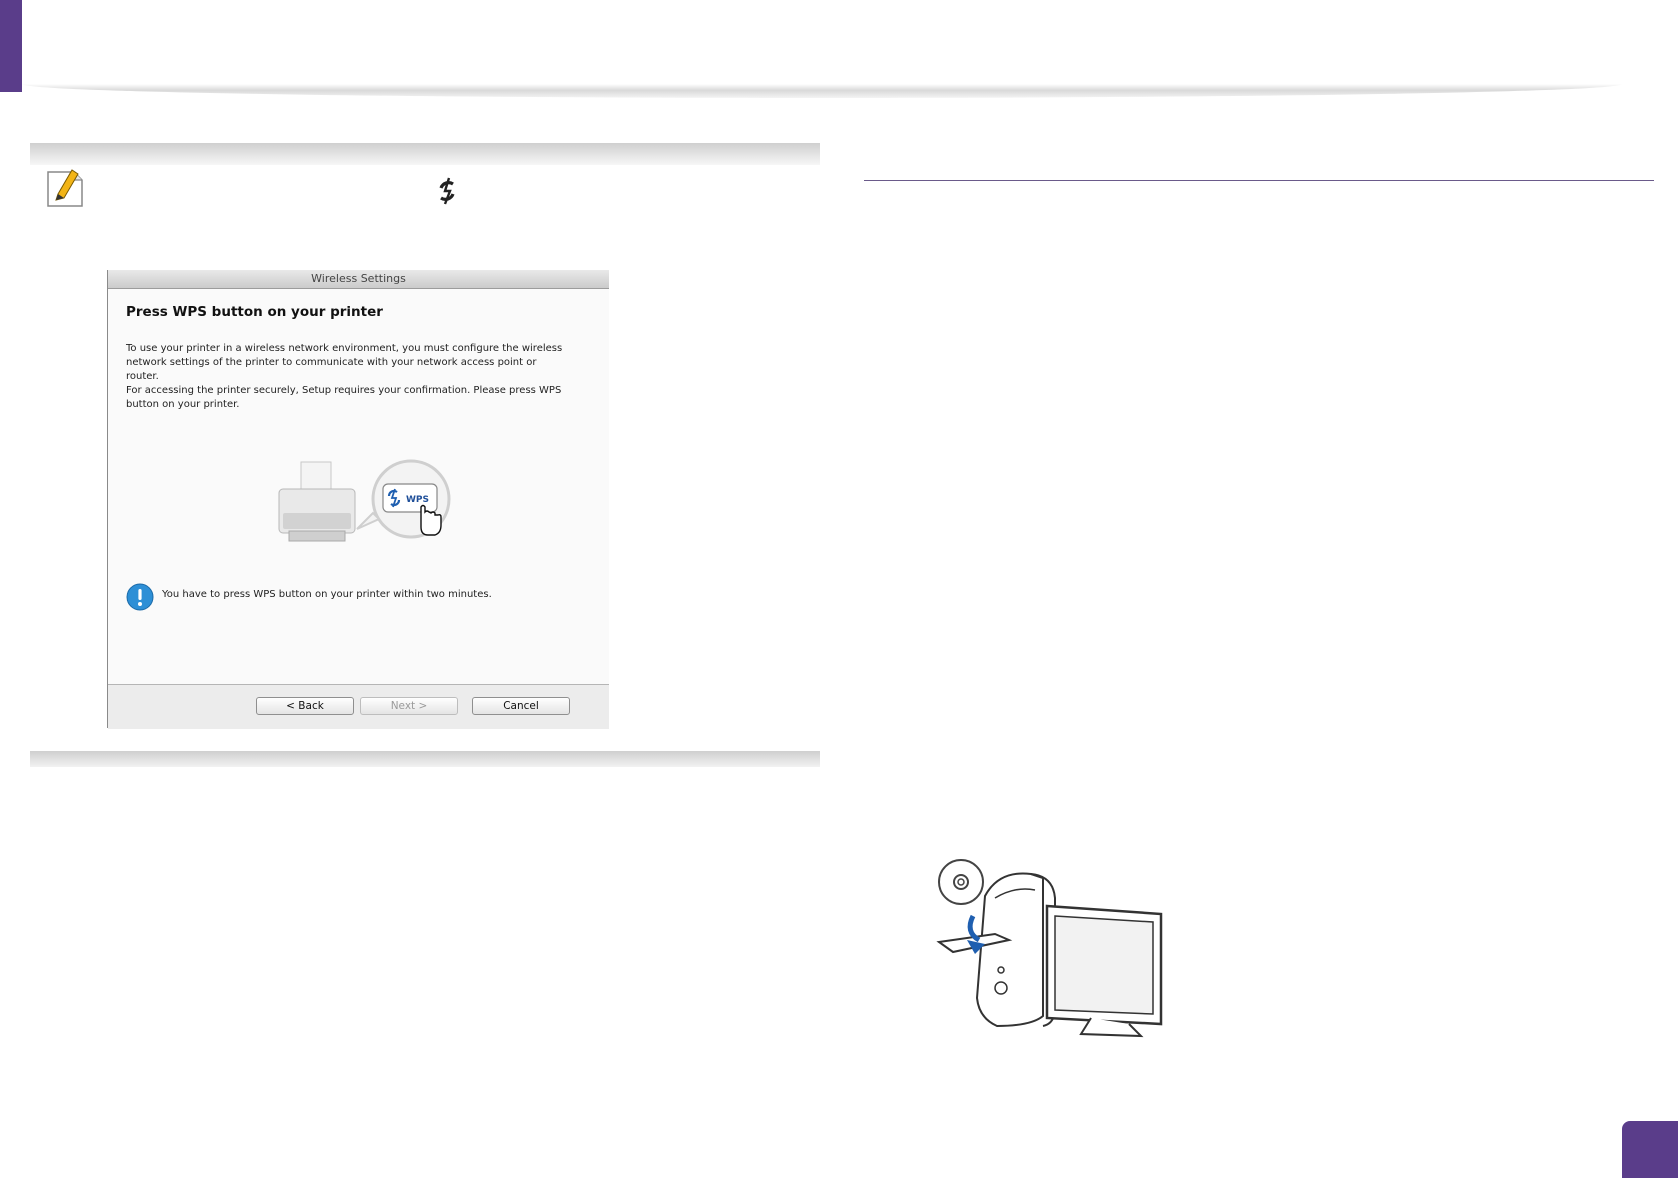  I want to click on section-rule, so click(1259, 180).